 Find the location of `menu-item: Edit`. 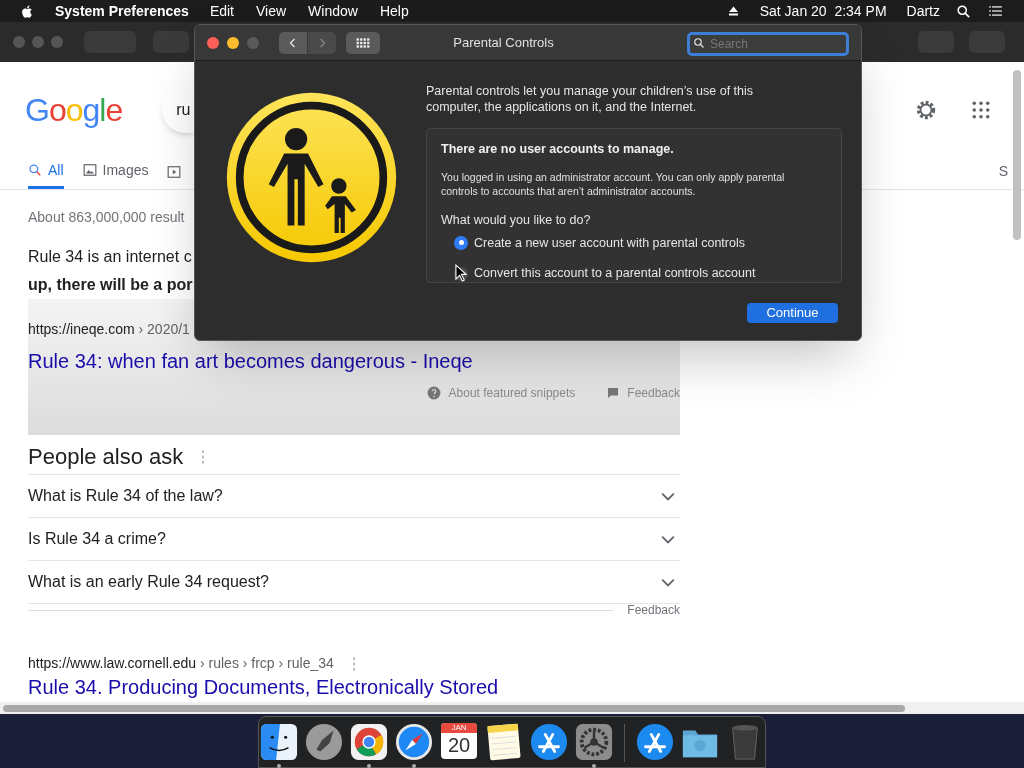

menu-item: Edit is located at coordinates (221, 11).